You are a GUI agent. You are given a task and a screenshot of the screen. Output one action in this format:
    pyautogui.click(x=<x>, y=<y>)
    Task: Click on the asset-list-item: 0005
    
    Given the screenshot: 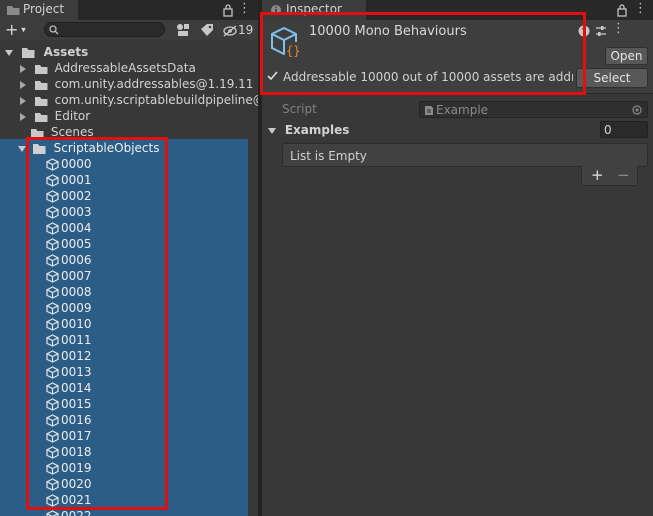 What is the action you would take?
    pyautogui.click(x=69, y=244)
    